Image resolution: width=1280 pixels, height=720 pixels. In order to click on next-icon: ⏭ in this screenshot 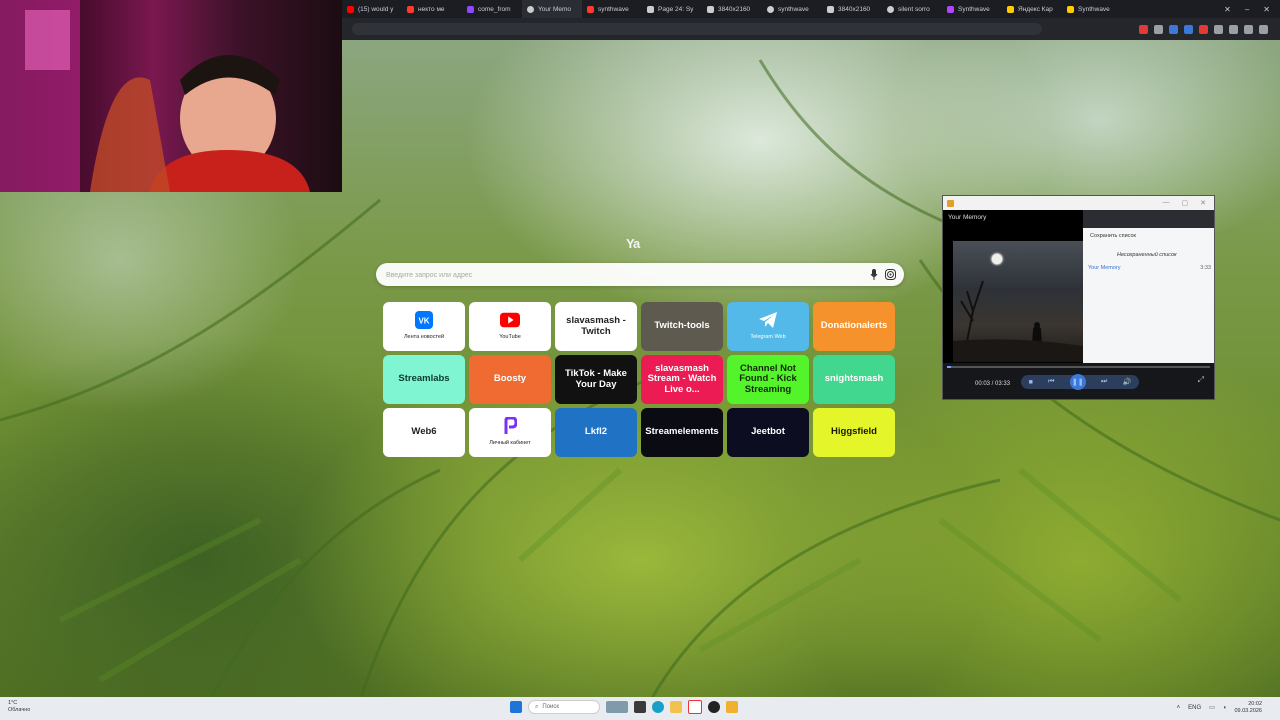, I will do `click(1104, 382)`.